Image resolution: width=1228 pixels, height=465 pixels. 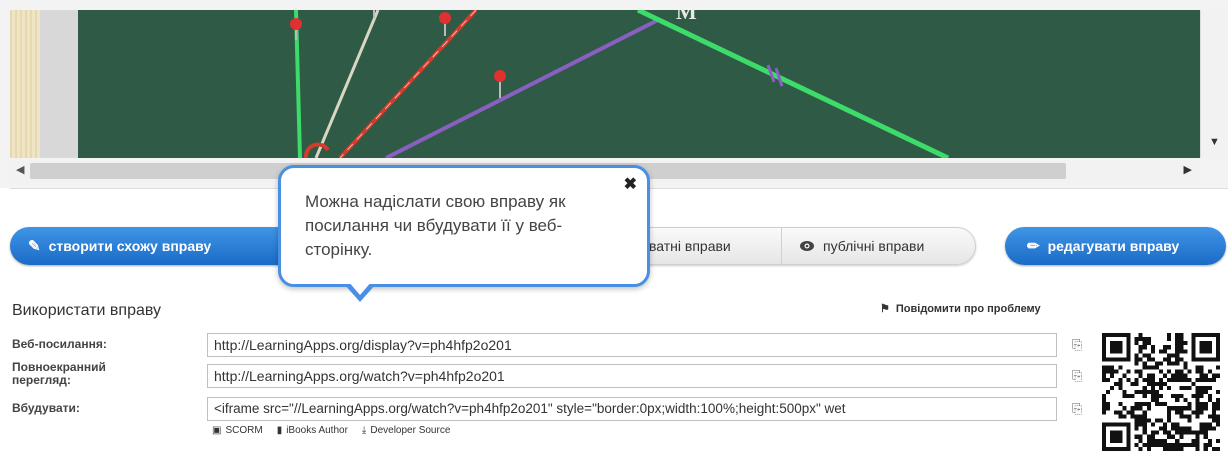 I want to click on report-problem-label: Повідомити про проблему, so click(x=968, y=308).